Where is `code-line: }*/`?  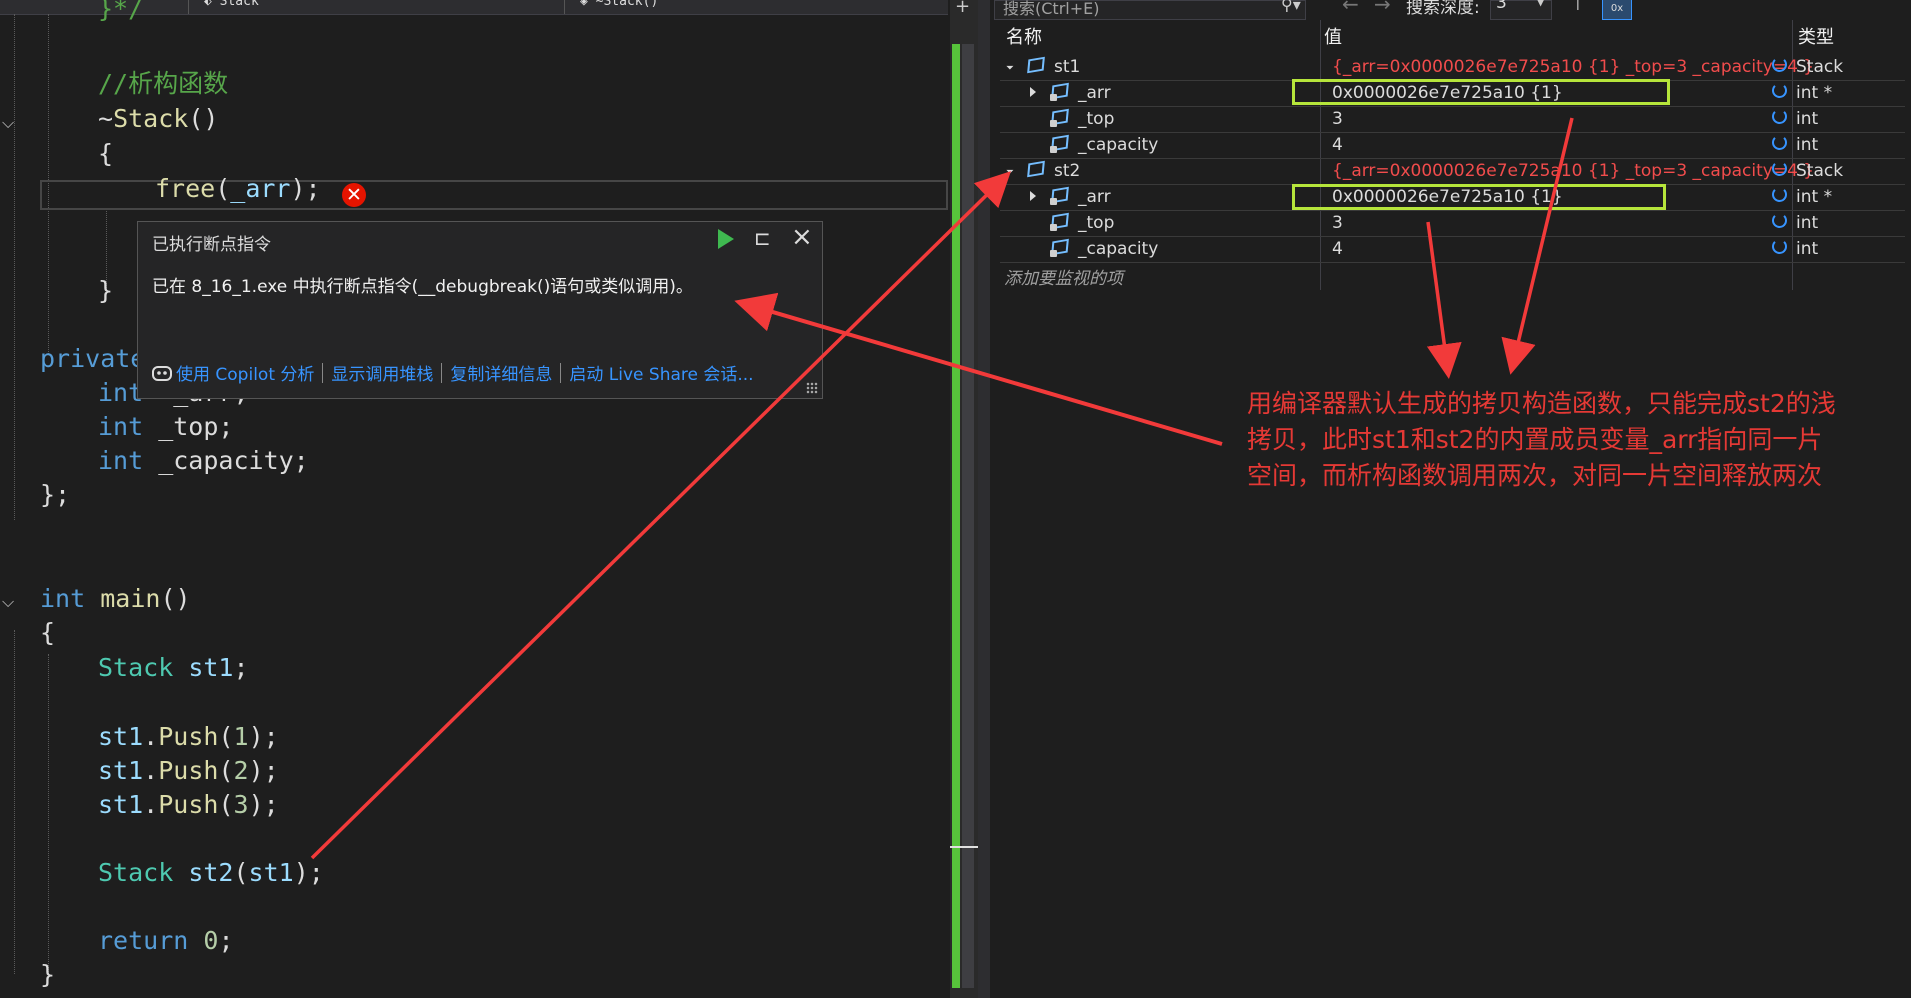
code-line: }*/ is located at coordinates (120, 13).